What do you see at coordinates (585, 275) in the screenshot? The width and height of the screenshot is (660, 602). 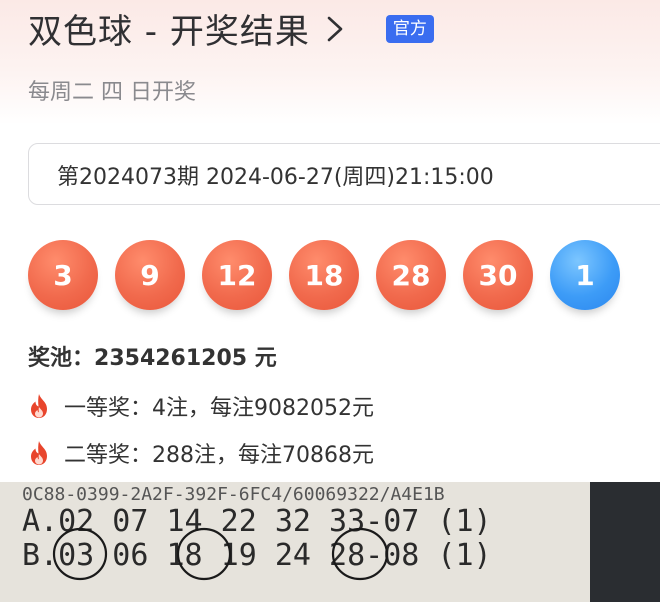 I see `blue-ball: 1` at bounding box center [585, 275].